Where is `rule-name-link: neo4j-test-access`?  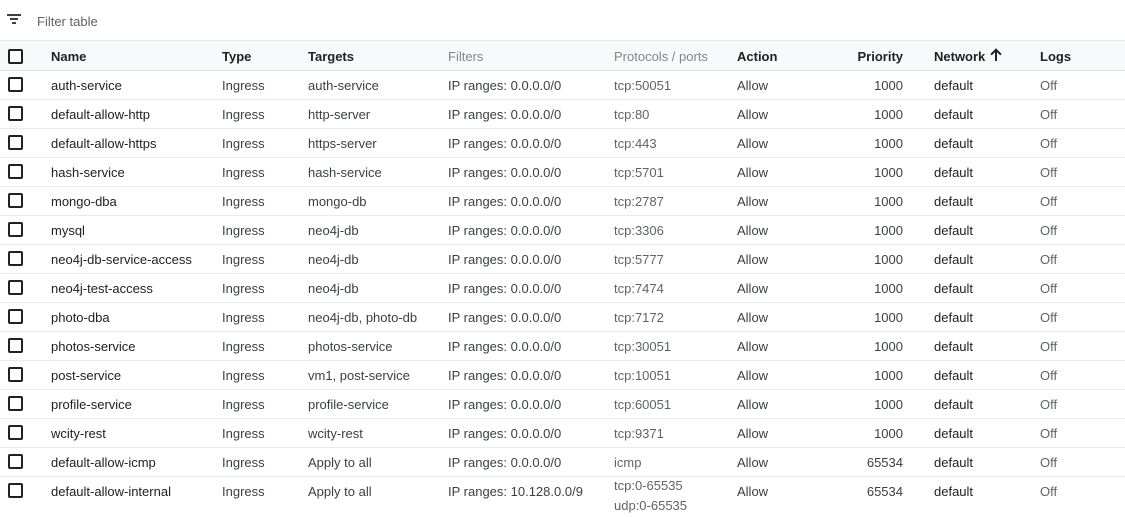
rule-name-link: neo4j-test-access is located at coordinates (102, 288).